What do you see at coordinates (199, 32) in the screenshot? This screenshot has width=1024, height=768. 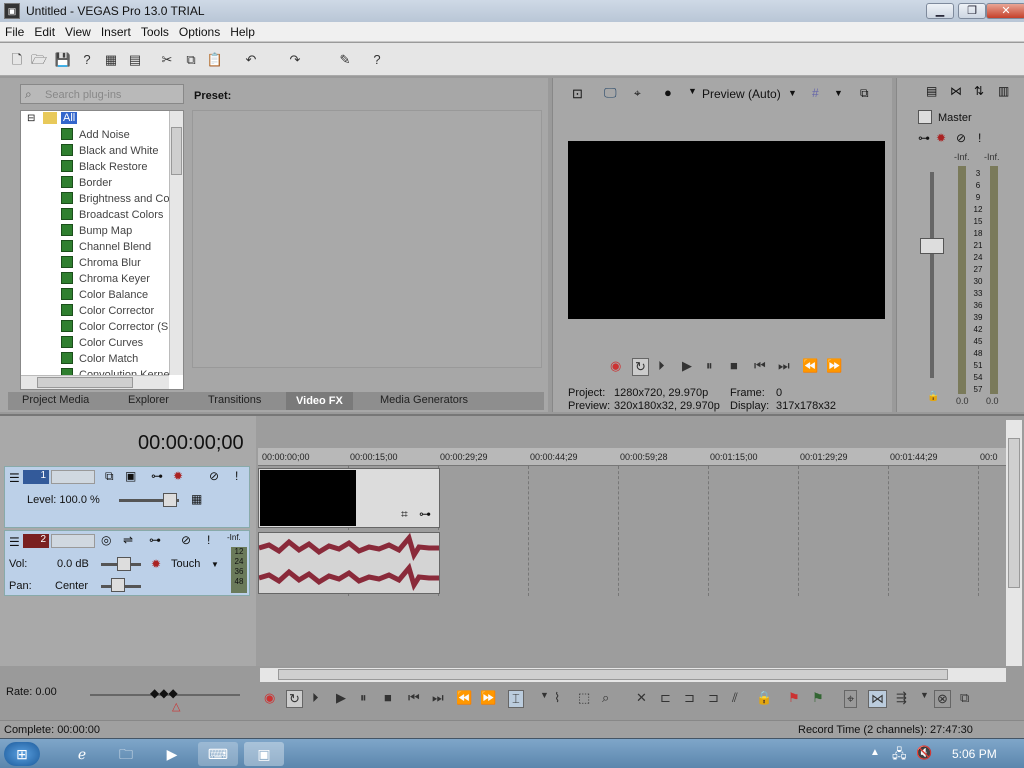 I see `menu-options: Options` at bounding box center [199, 32].